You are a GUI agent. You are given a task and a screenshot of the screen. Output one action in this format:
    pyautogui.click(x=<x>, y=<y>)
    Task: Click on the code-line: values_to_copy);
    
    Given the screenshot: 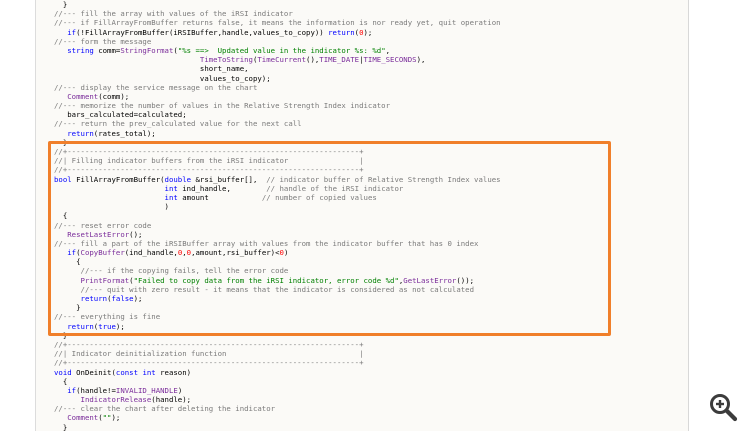 What is the action you would take?
    pyautogui.click(x=277, y=78)
    